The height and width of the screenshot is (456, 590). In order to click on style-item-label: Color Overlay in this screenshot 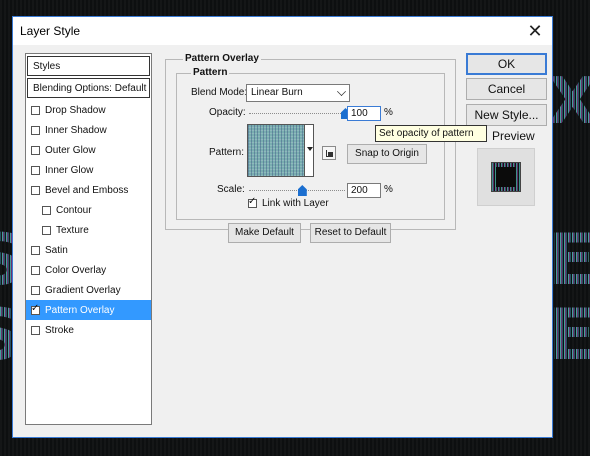, I will do `click(76, 270)`.